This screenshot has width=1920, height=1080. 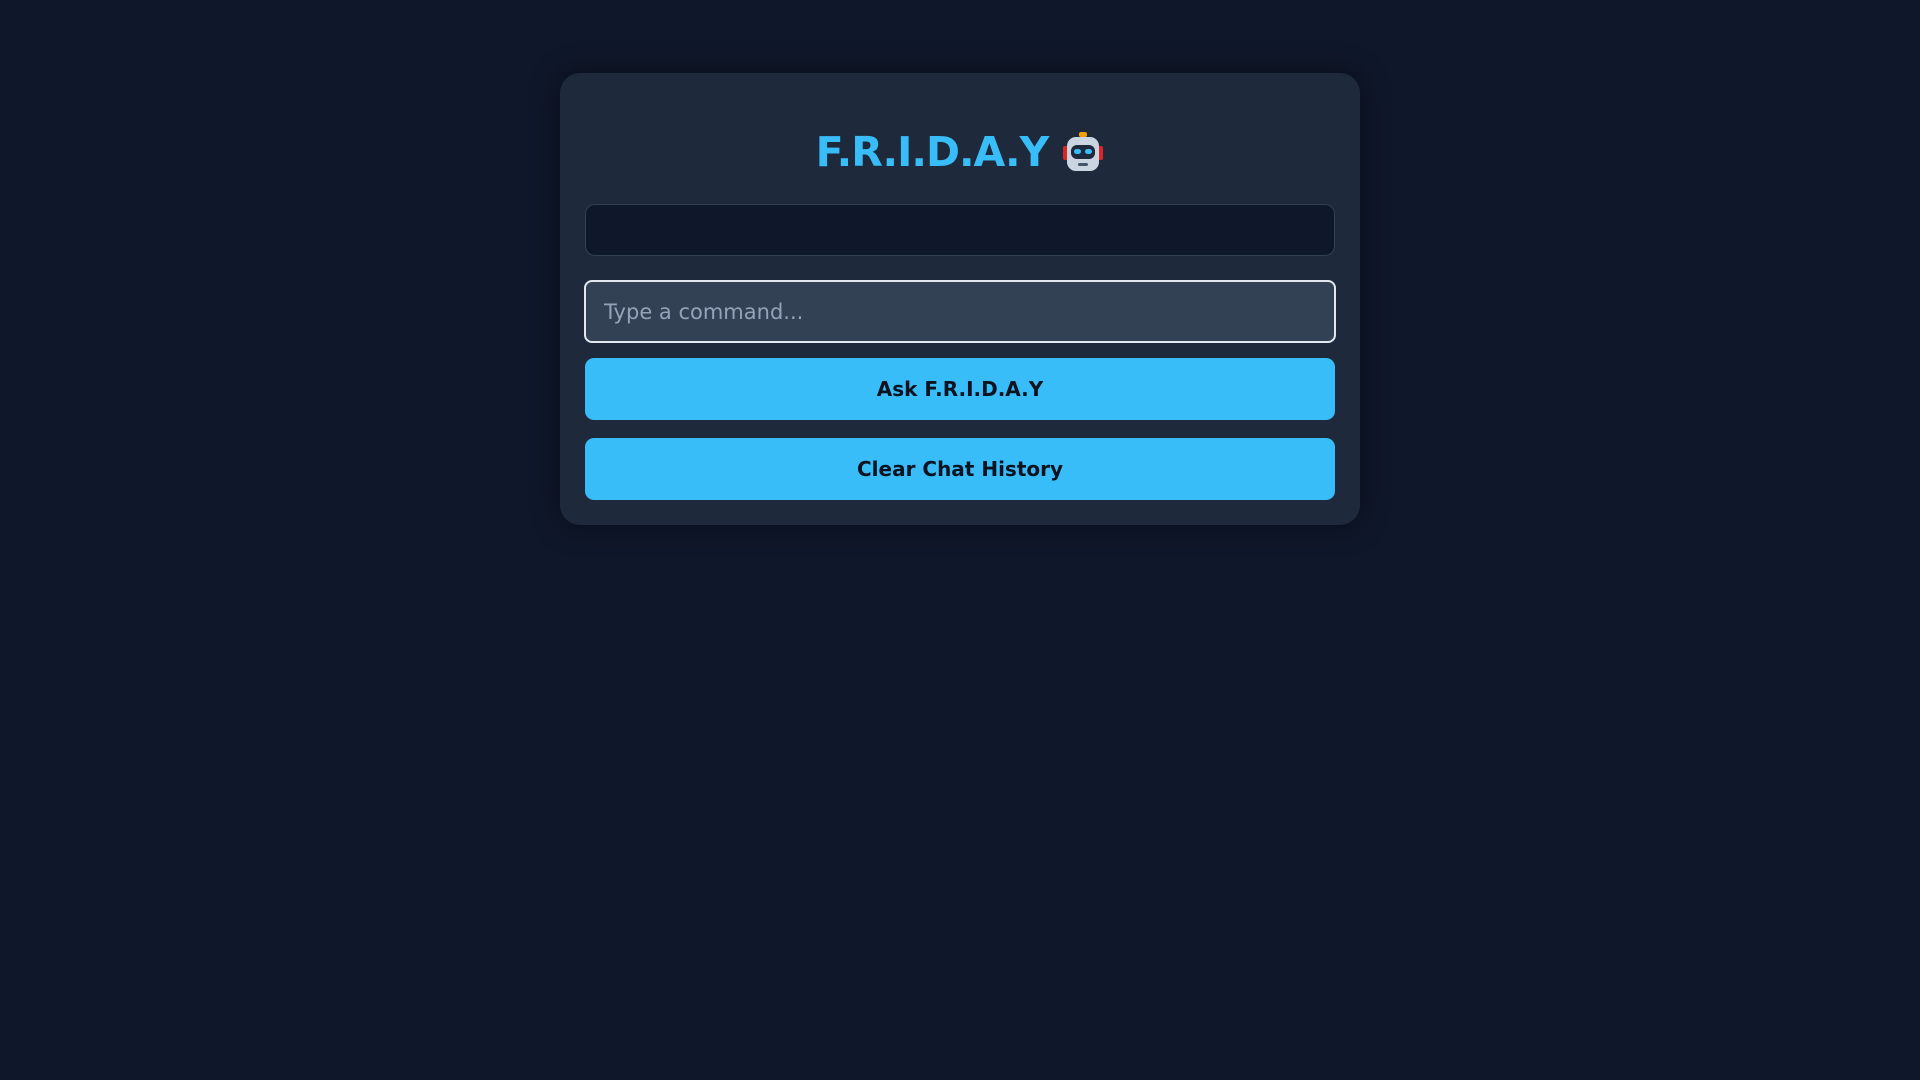 I want to click on command-input, so click(x=960, y=311).